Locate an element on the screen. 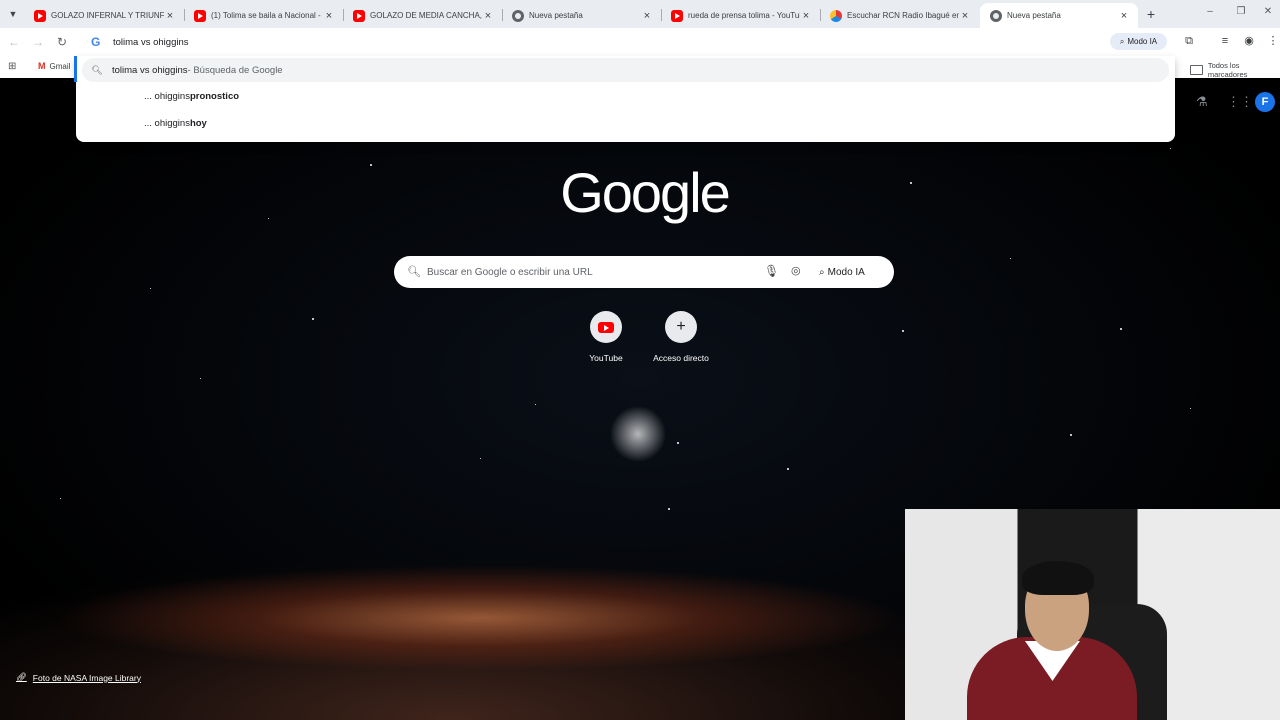 The height and width of the screenshot is (720, 1280). tab-rcn-radio: Escuchar RCN Radio Ibagué en vi × is located at coordinates (899, 15).